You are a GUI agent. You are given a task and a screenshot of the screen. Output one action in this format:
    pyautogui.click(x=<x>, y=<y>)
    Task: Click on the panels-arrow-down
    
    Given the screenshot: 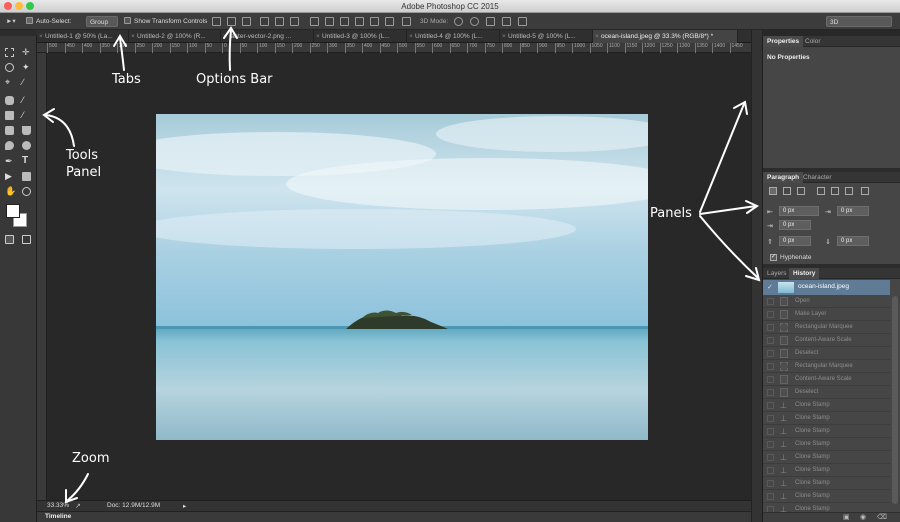 What is the action you would take?
    pyautogui.click(x=729, y=247)
    